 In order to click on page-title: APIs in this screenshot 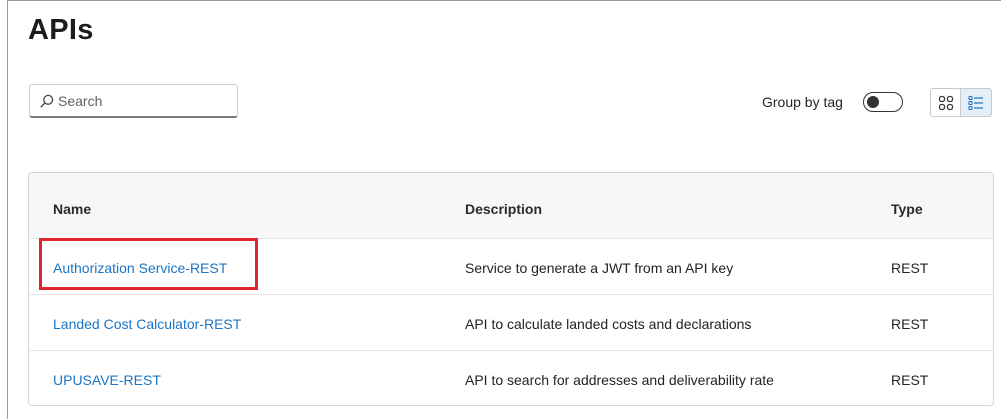, I will do `click(61, 30)`.